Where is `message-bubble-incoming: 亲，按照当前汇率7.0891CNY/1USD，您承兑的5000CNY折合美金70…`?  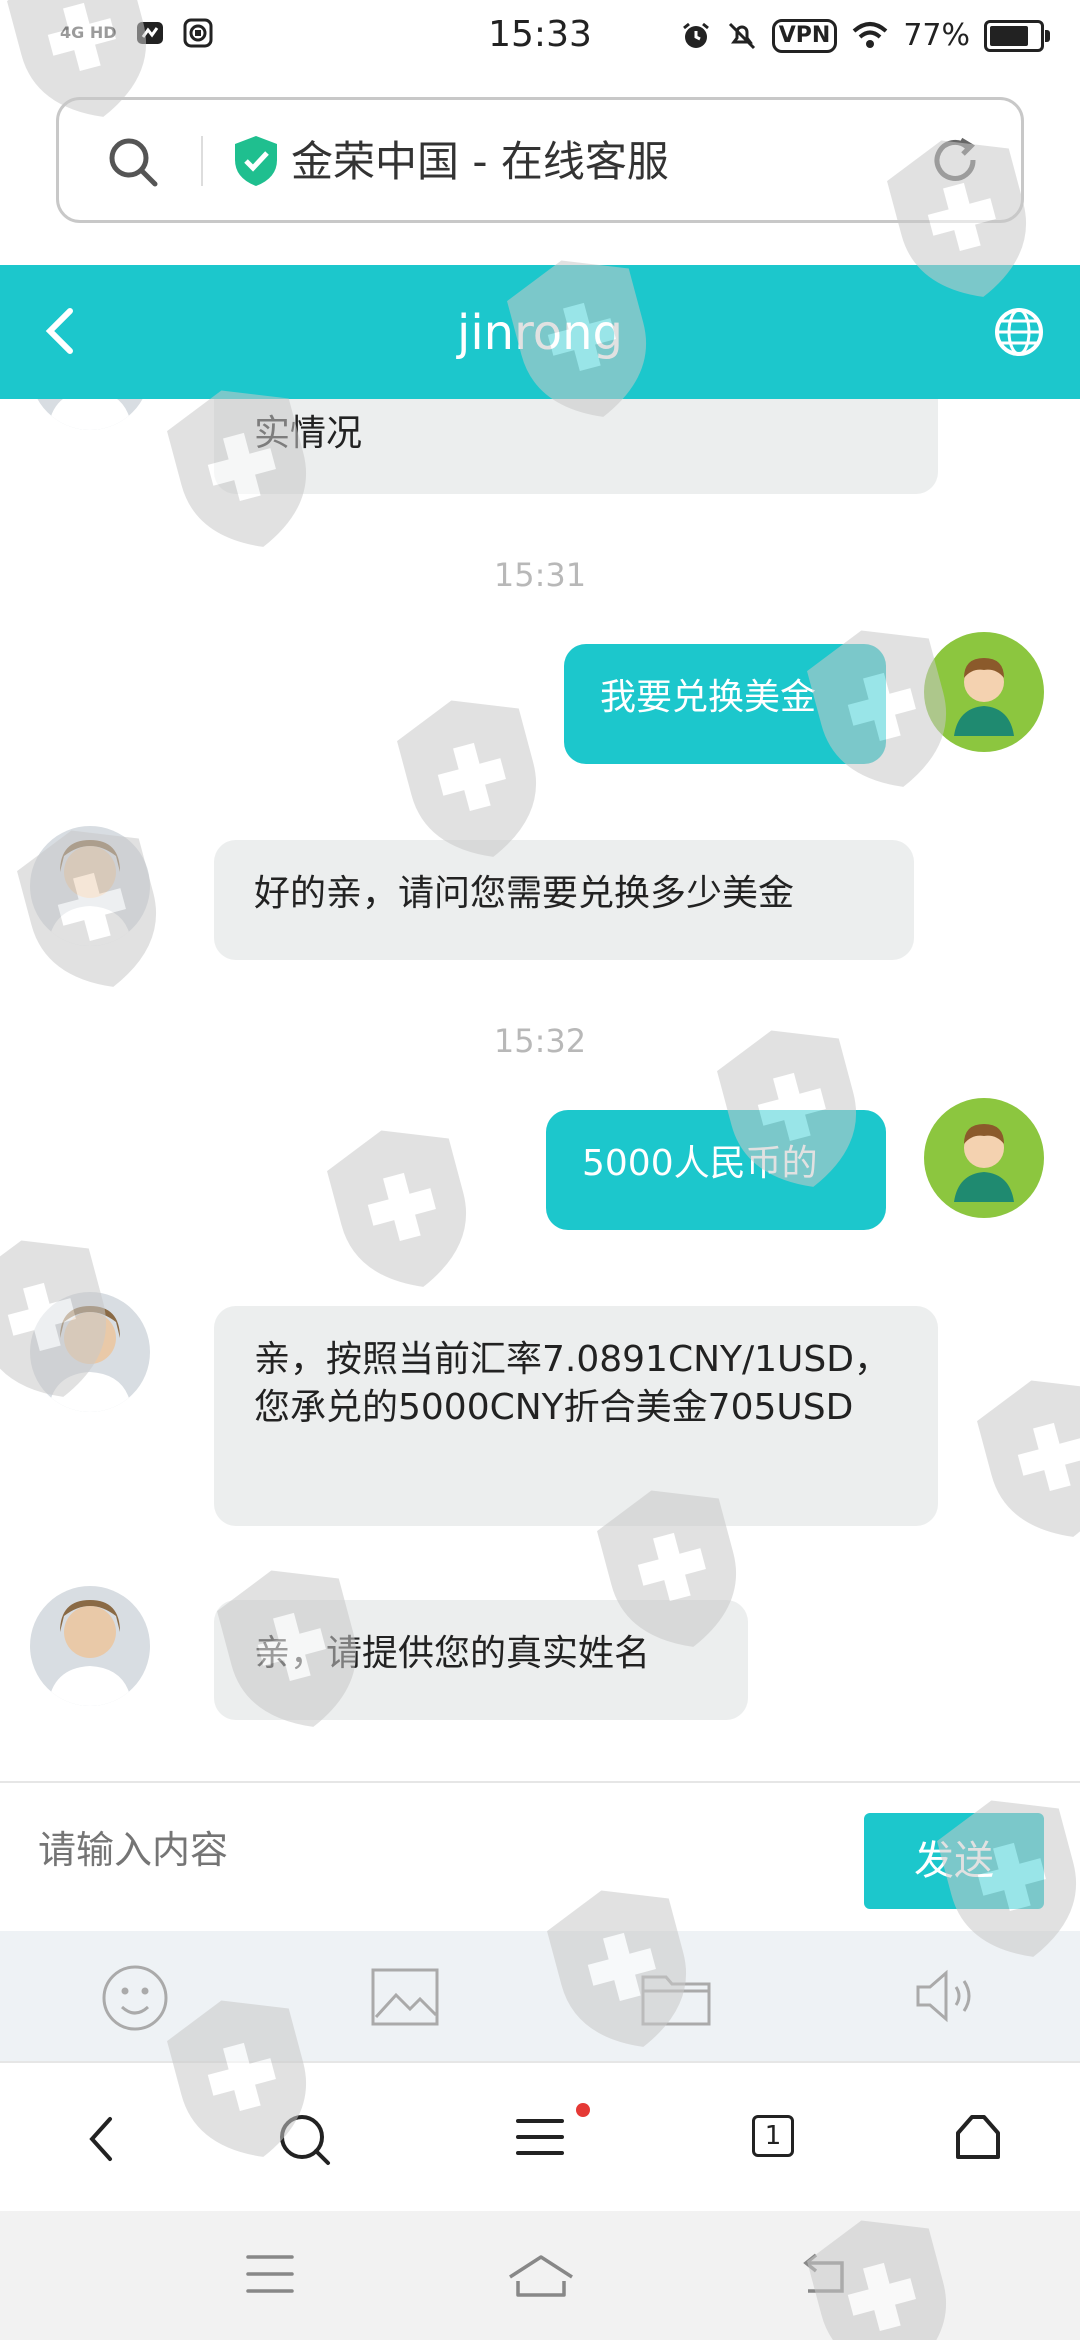
message-bubble-incoming: 亲，按照当前汇率7.0891CNY/1USD，您承兑的5000CNY折合美金70… is located at coordinates (576, 1416).